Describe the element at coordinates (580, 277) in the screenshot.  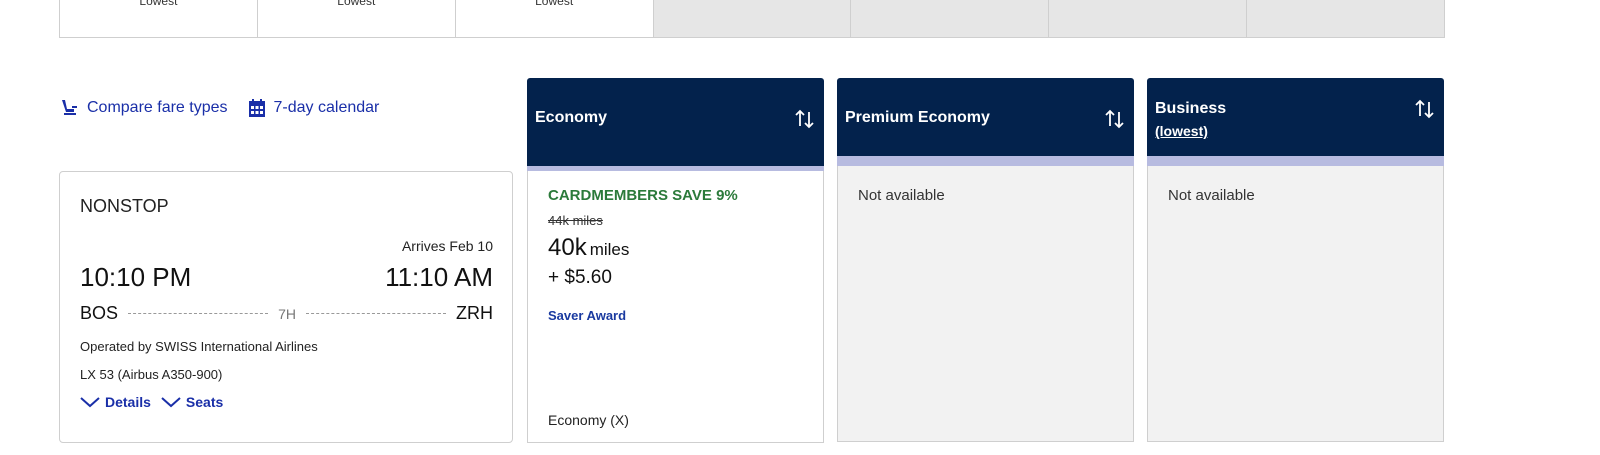
I see `cash-fee: + $5.60` at that location.